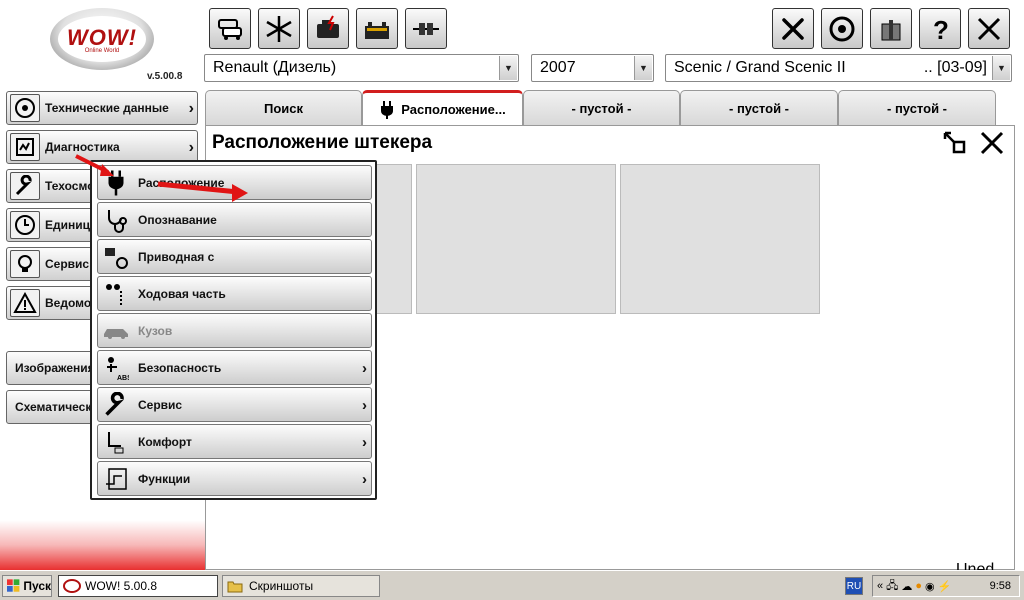 The width and height of the screenshot is (1024, 600). Describe the element at coordinates (116, 256) in the screenshot. I see `drivetrain-icon` at that location.